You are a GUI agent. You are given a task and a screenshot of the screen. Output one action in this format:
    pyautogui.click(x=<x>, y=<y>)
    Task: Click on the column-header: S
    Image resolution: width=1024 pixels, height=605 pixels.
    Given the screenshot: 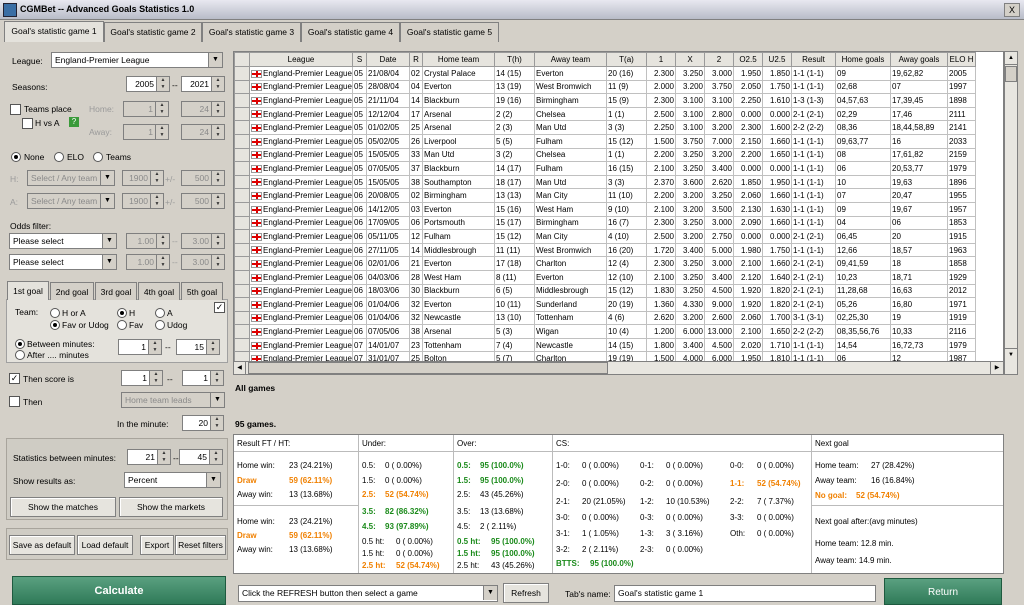 What is the action you would take?
    pyautogui.click(x=359, y=59)
    